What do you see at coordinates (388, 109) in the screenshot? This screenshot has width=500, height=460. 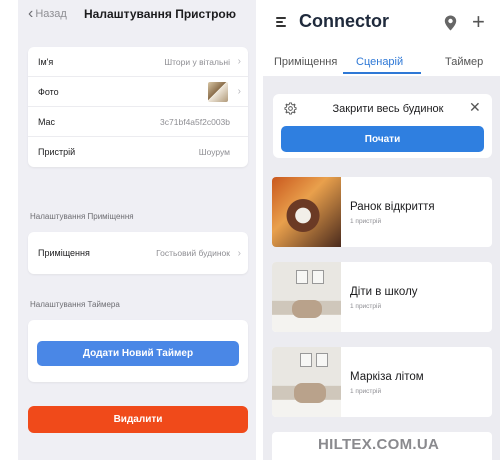 I see `scene-title: Закрити весь будинок` at bounding box center [388, 109].